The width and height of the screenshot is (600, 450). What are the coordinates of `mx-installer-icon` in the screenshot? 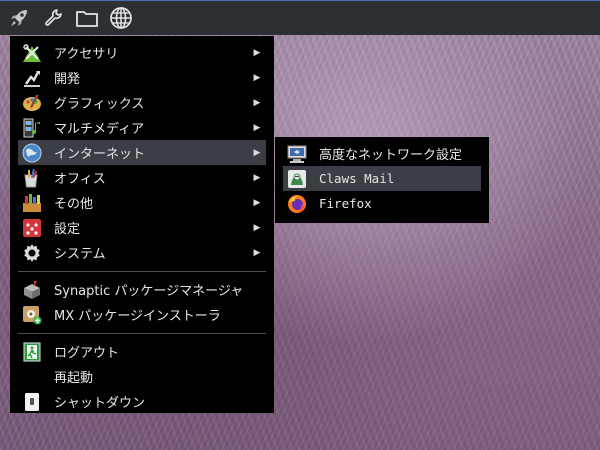 It's located at (32, 315).